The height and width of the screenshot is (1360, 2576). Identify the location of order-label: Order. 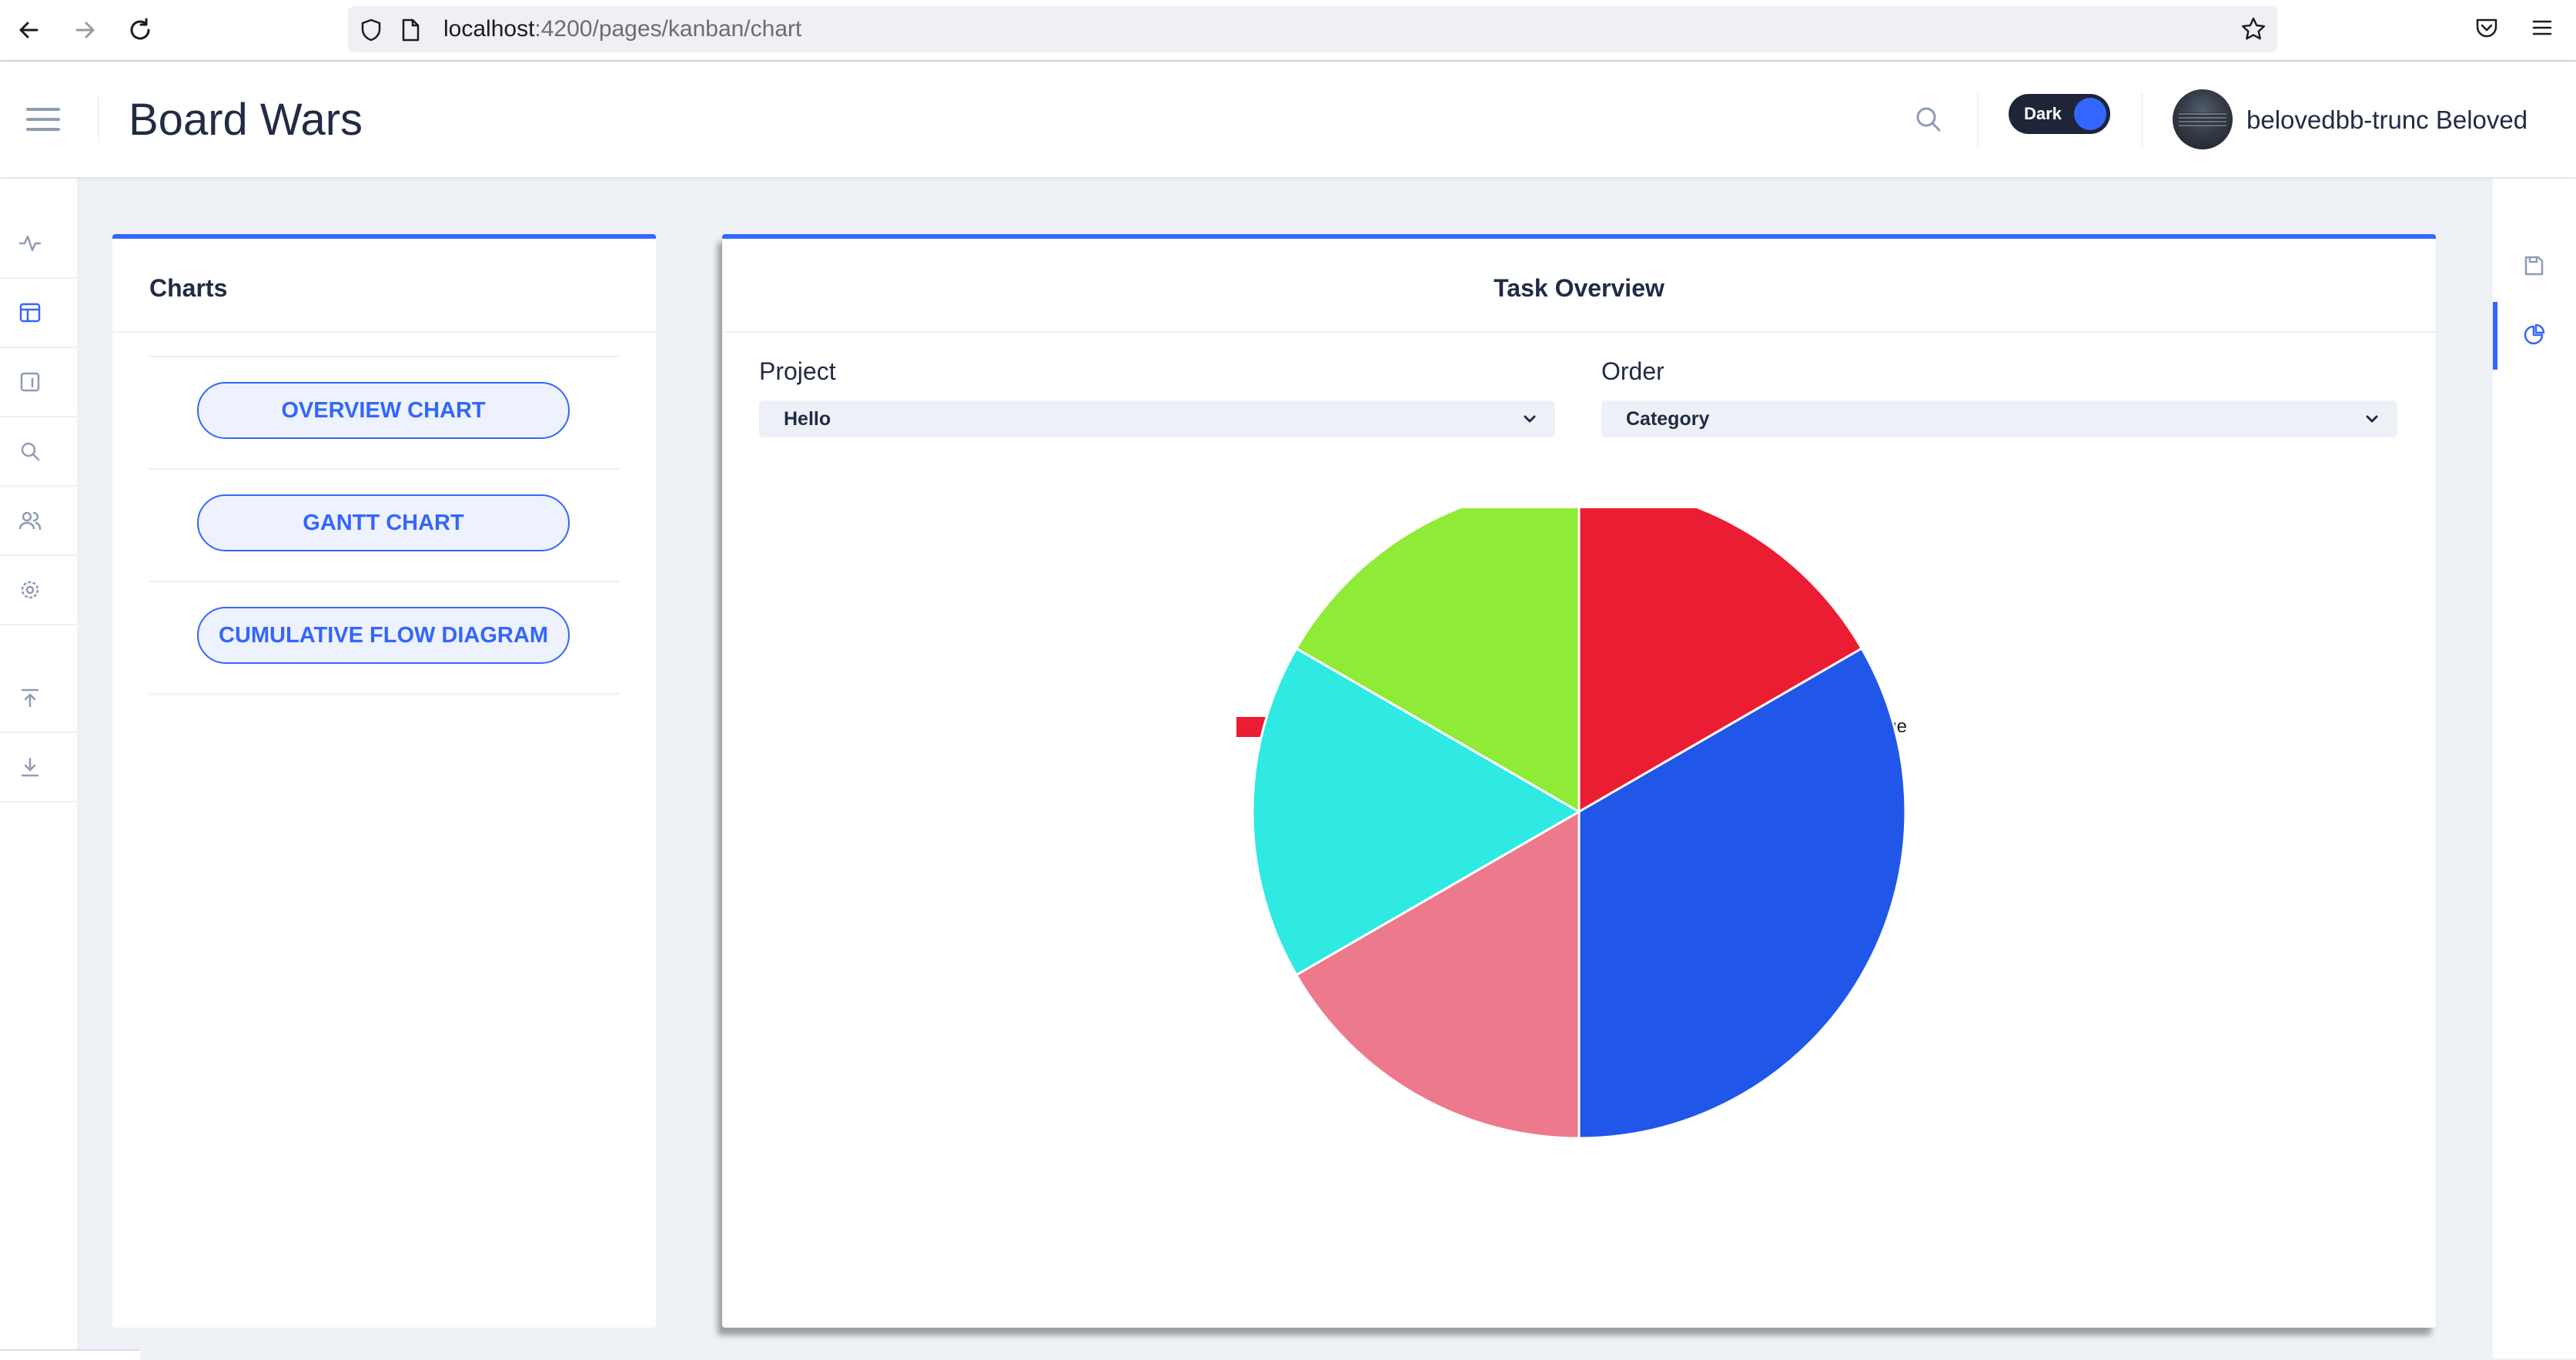
(1632, 371).